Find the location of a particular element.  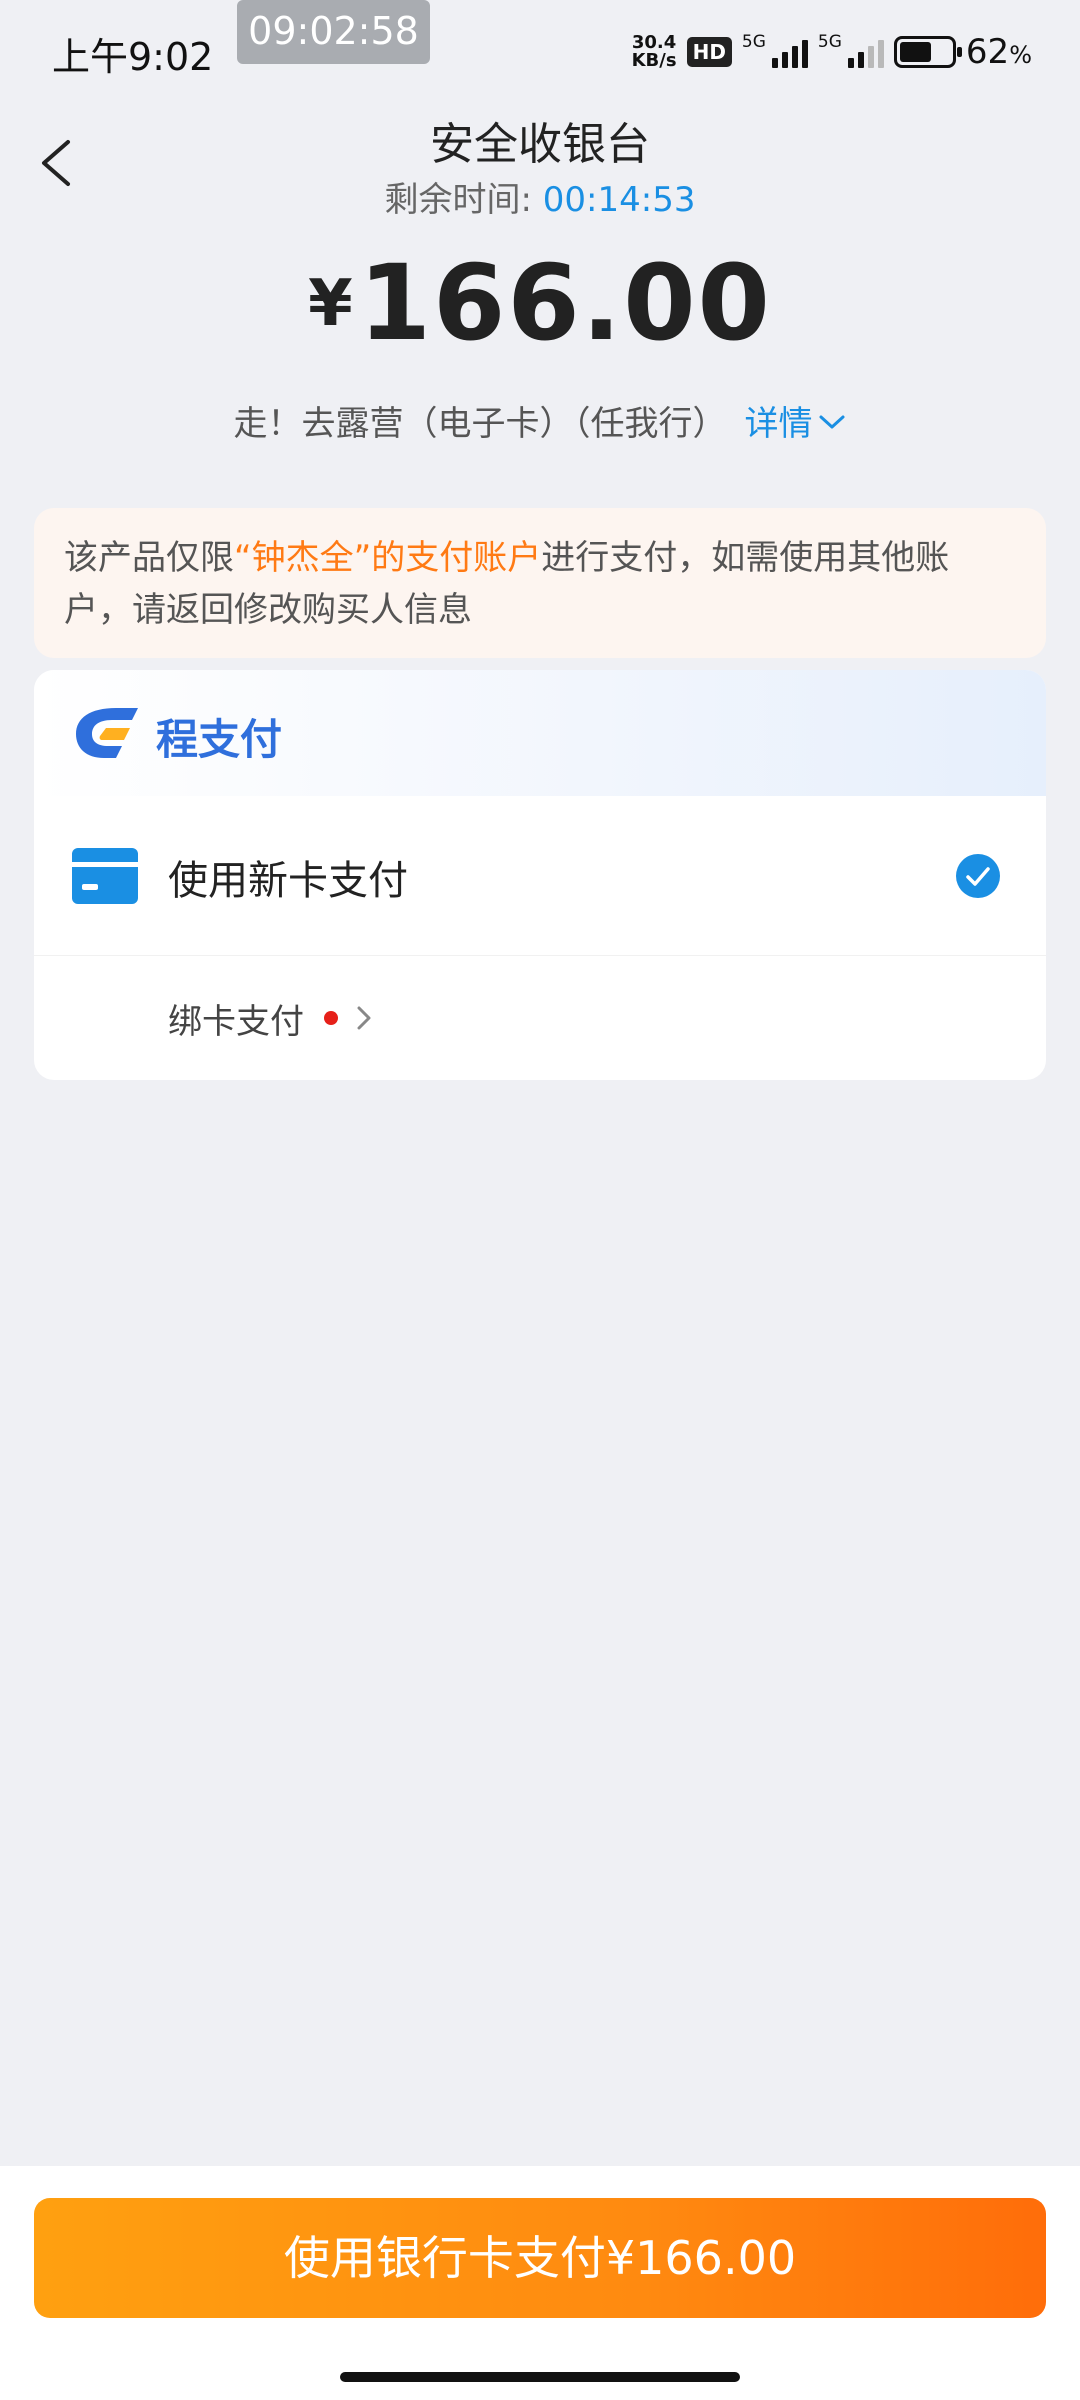

chevron-down-icon is located at coordinates (831, 422).